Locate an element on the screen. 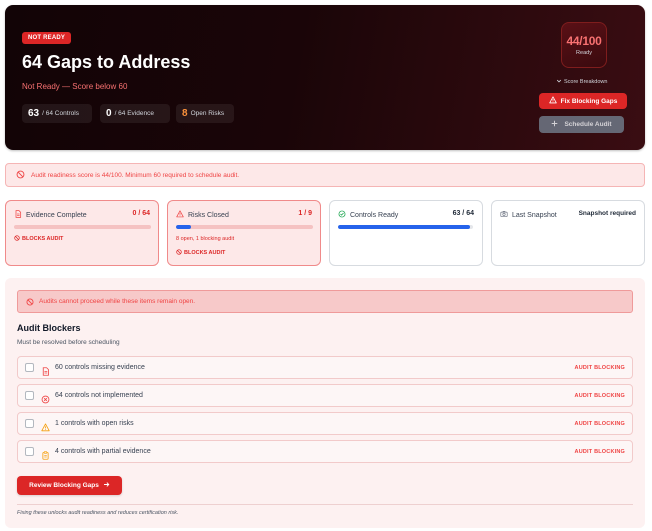 The image size is (652, 531). blocker-label: 64 controls not implemented is located at coordinates (99, 395).